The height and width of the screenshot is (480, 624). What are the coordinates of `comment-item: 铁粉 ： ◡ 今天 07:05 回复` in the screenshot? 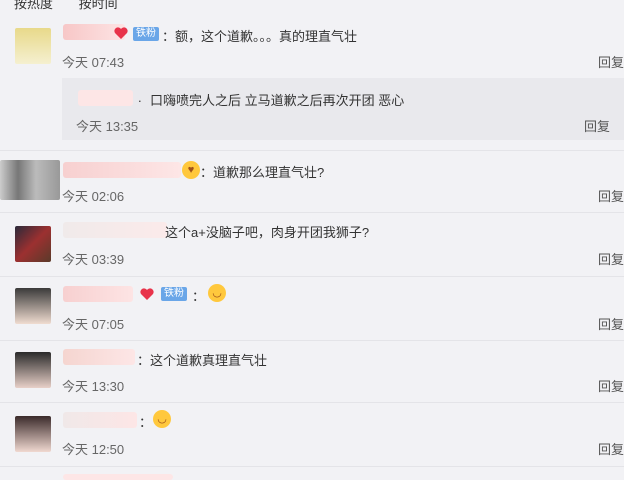 It's located at (312, 308).